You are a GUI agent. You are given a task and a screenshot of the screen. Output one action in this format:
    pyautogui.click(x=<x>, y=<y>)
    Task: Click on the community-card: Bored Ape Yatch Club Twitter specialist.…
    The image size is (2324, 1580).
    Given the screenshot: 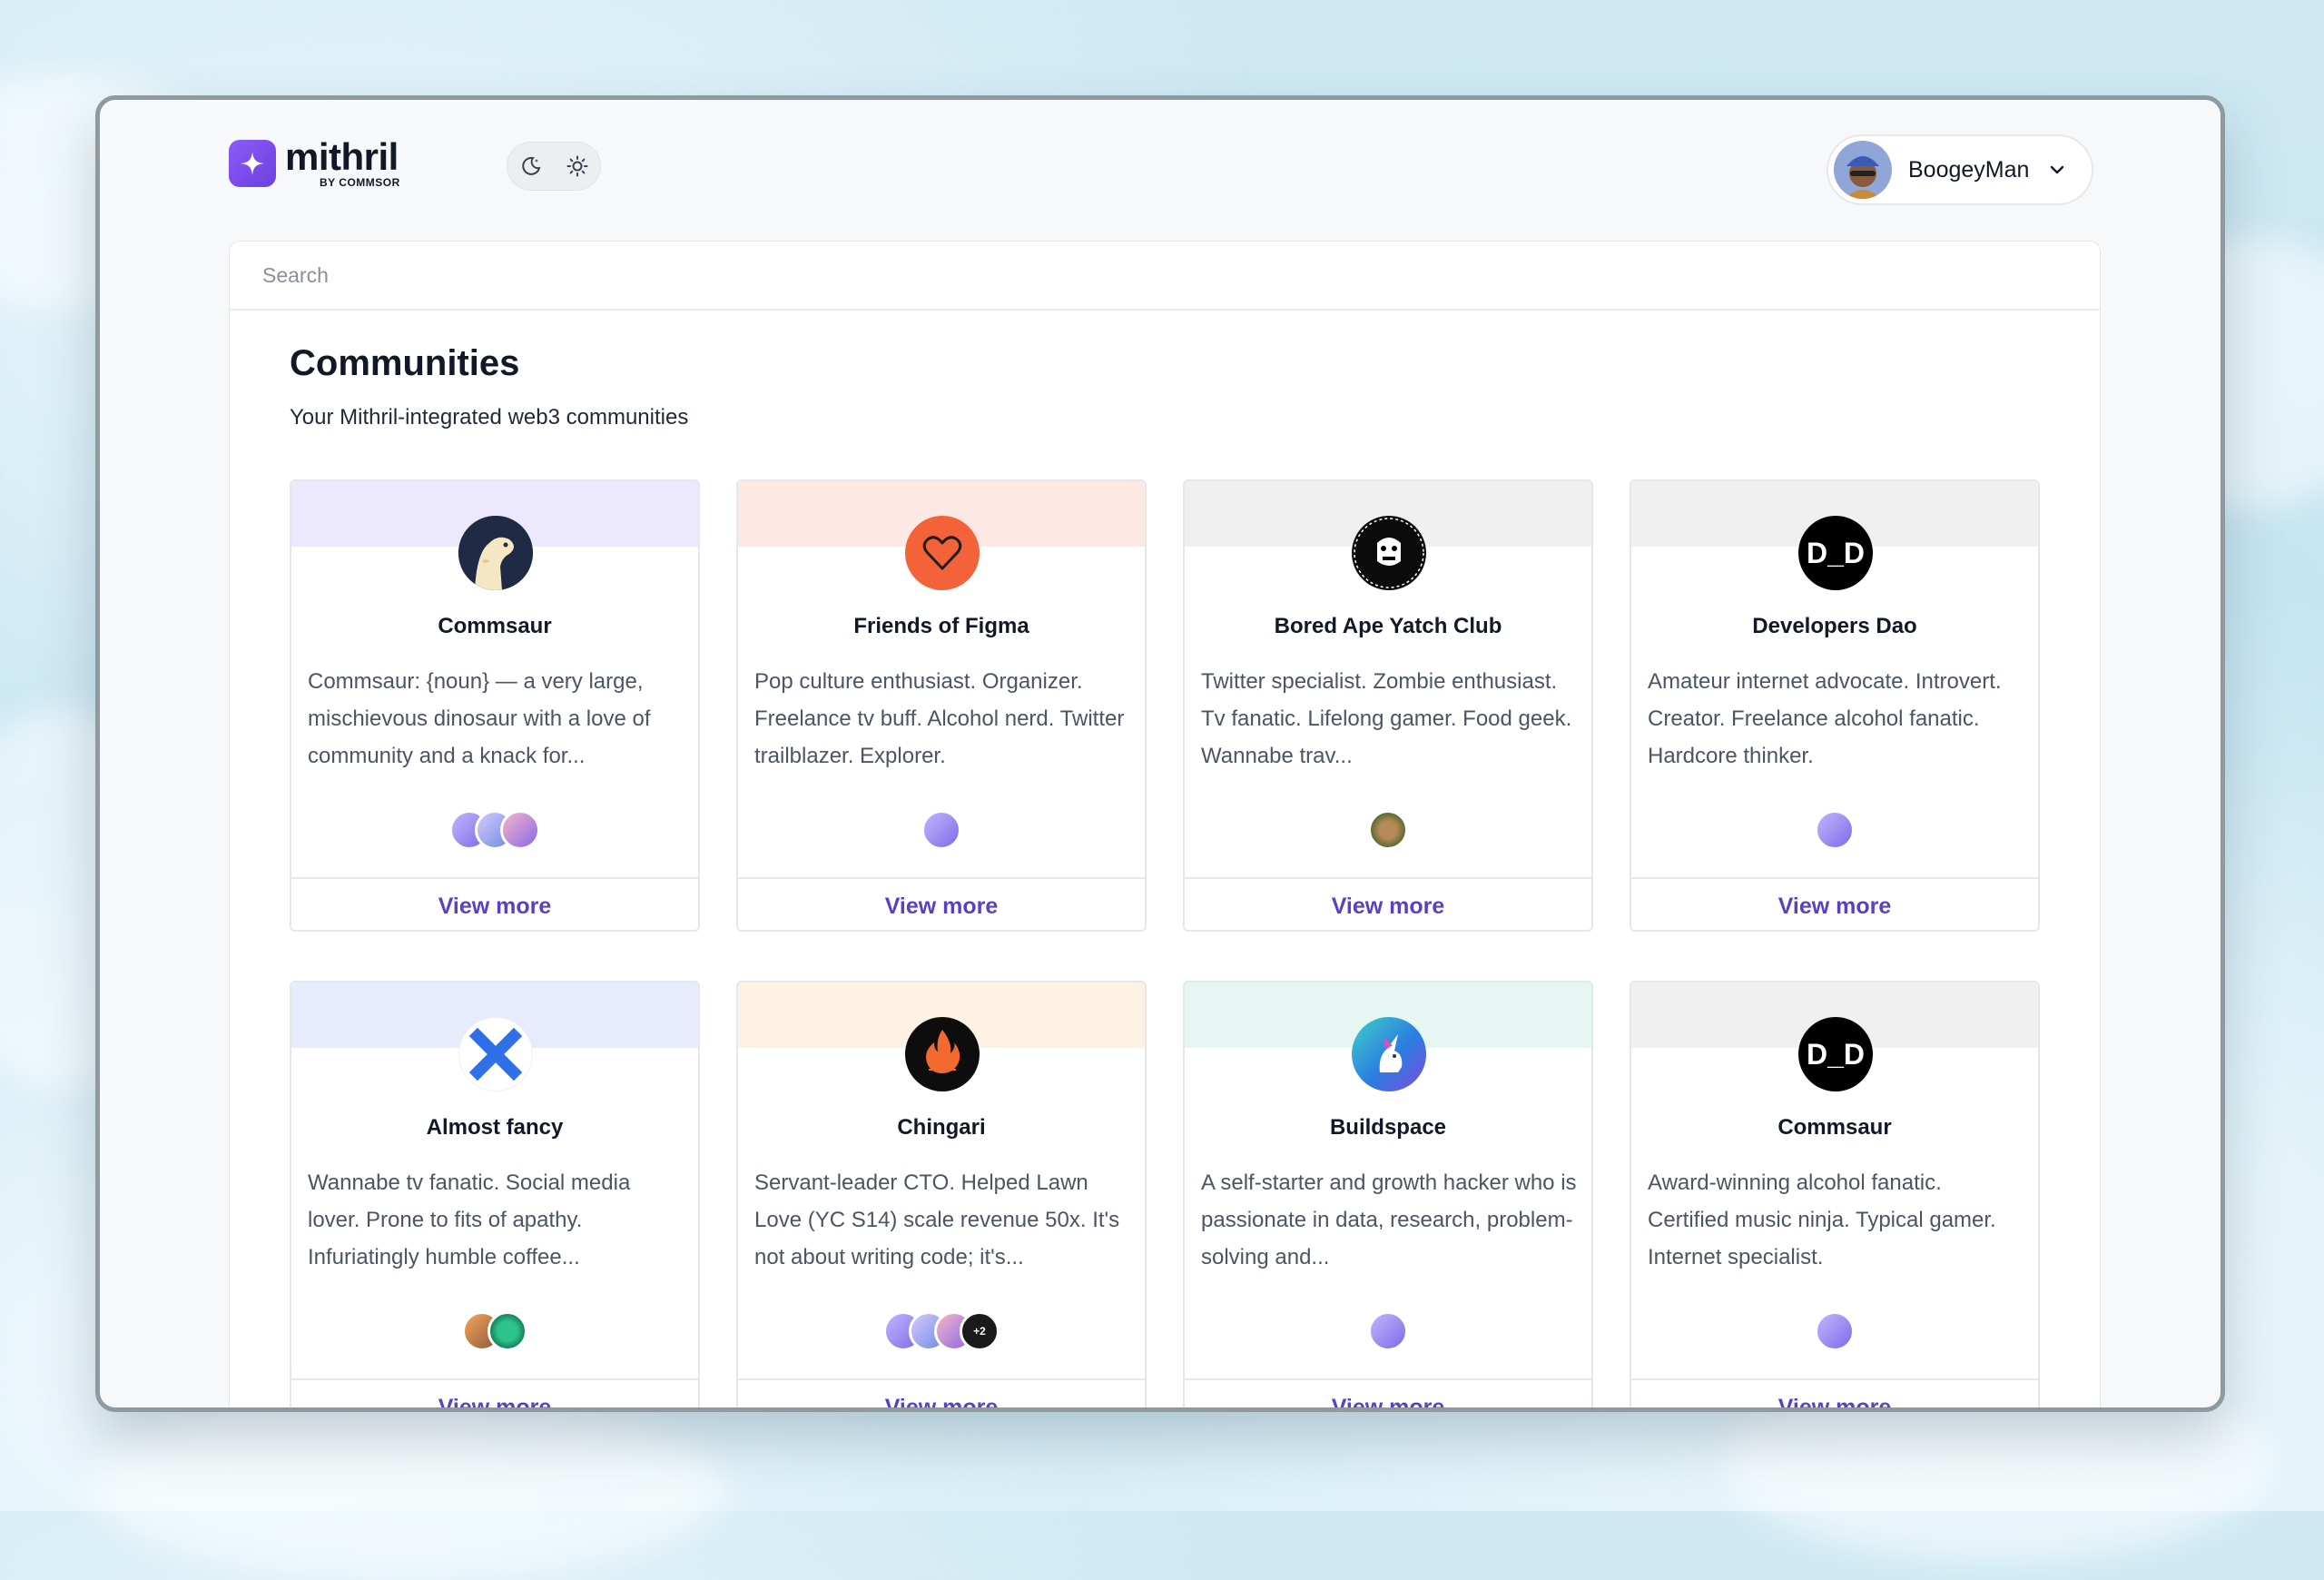 What is the action you would take?
    pyautogui.click(x=1388, y=706)
    